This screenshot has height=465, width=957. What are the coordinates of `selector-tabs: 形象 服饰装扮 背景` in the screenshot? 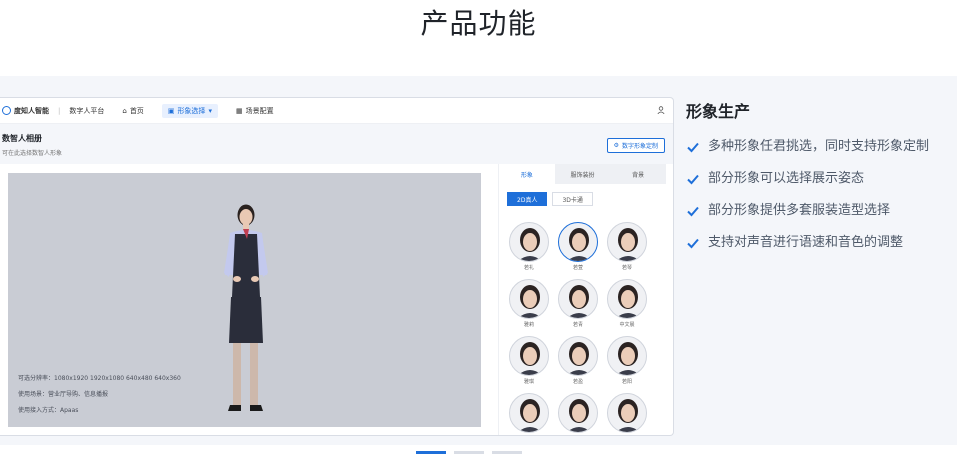 It's located at (582, 174).